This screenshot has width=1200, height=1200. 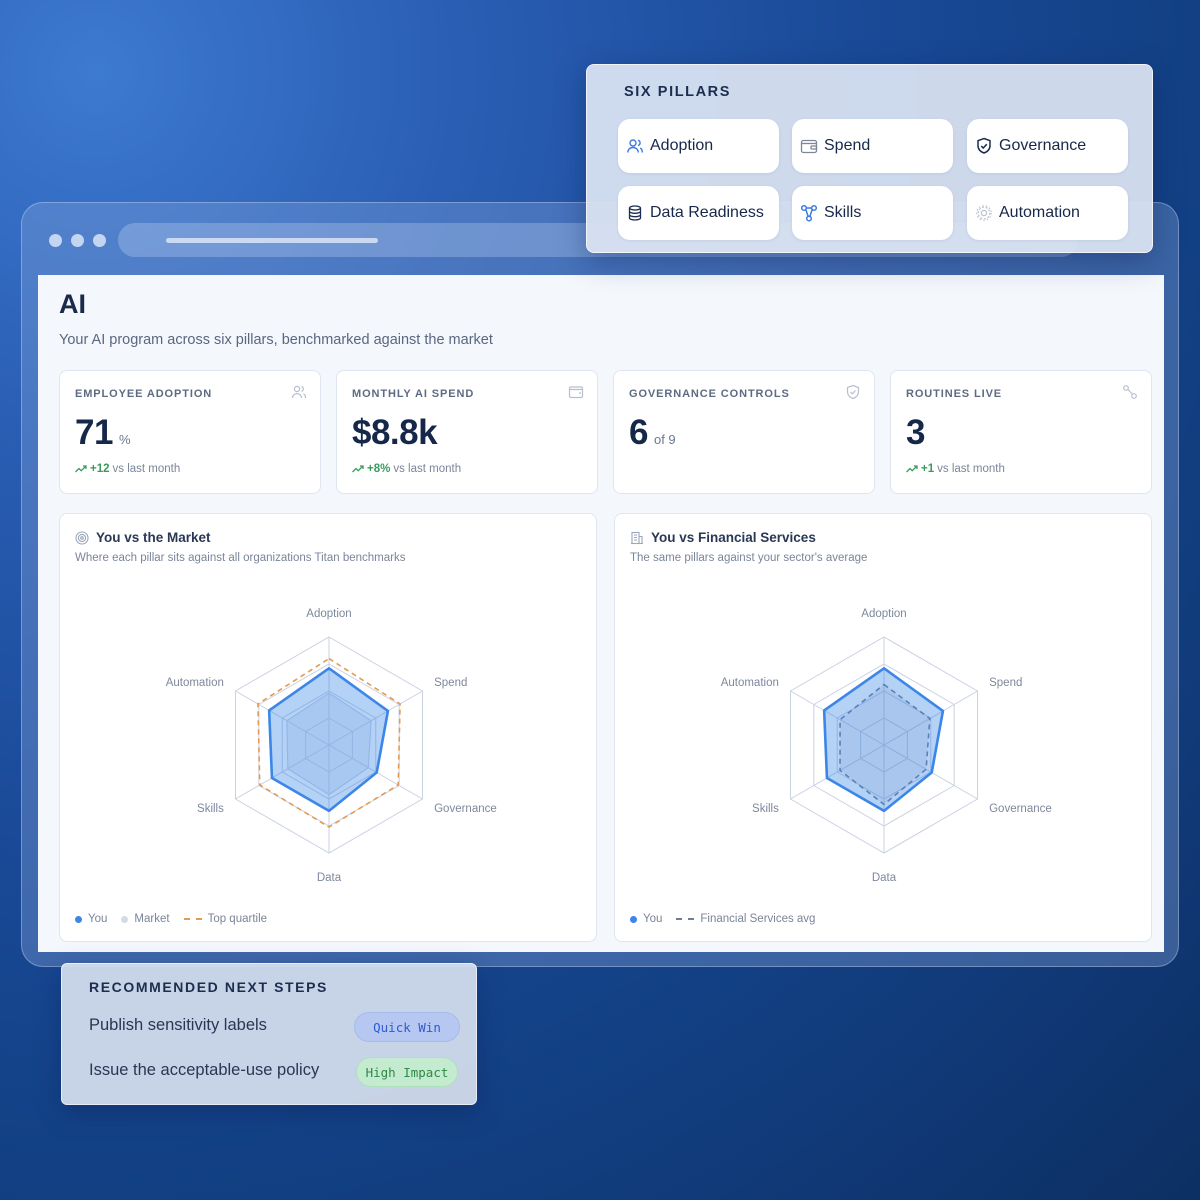 I want to click on rec-item-text: Publish sensitivity labels, so click(x=178, y=1025).